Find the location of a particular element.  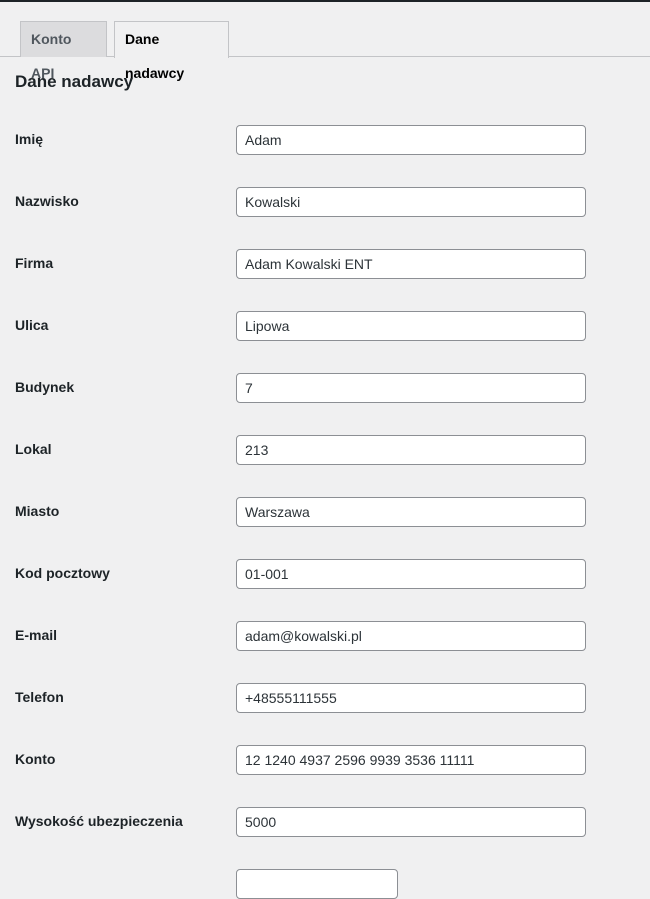

form-row-telefon: Telefon is located at coordinates (325, 698).